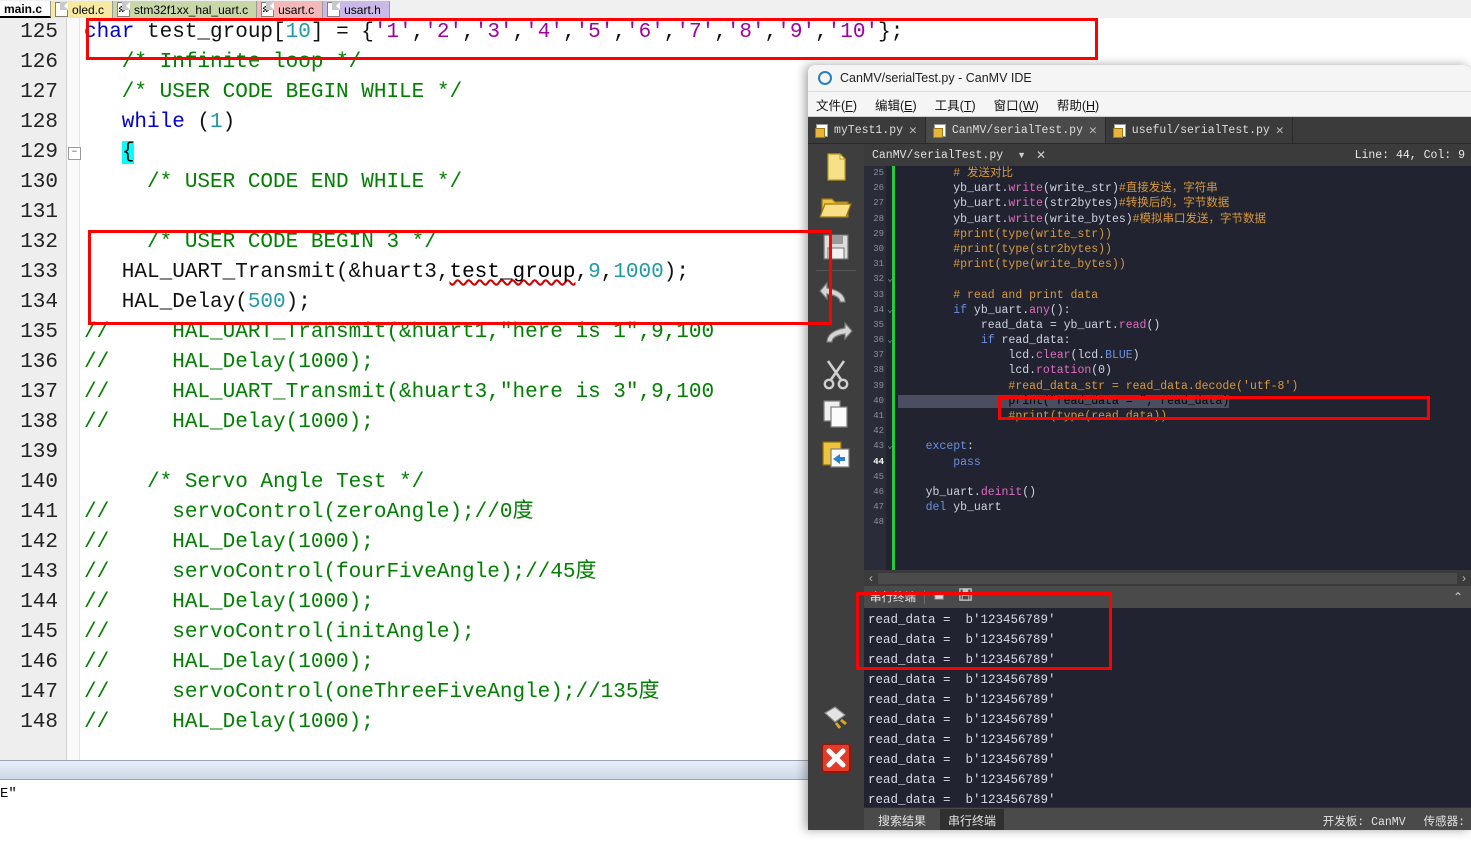  Describe the element at coordinates (1139, 104) in the screenshot. I see `canmv-menubar: 文件(F) 编辑(E) 工具(T) 窗口(W) 帮助(H)` at that location.